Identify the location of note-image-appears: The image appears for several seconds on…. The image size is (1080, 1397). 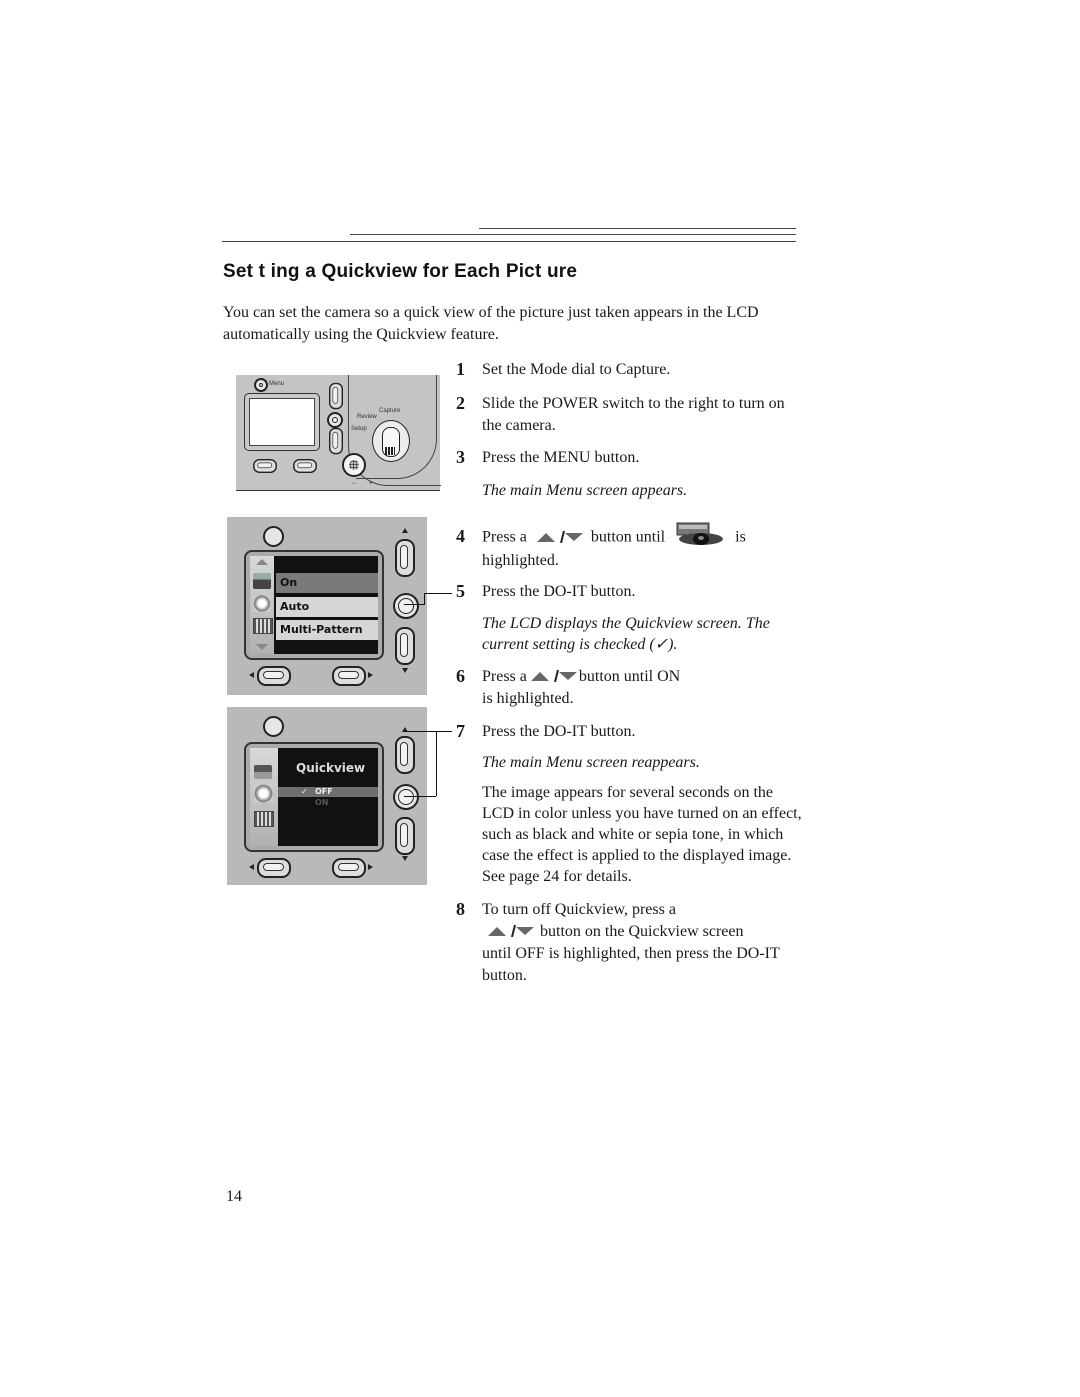
(642, 834).